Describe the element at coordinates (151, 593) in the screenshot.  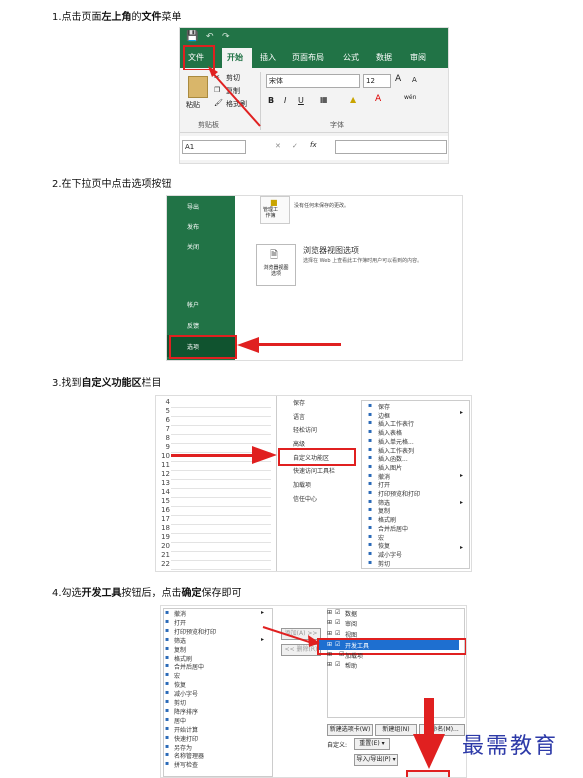
I see `caption-text: 按钮后，点击` at that location.